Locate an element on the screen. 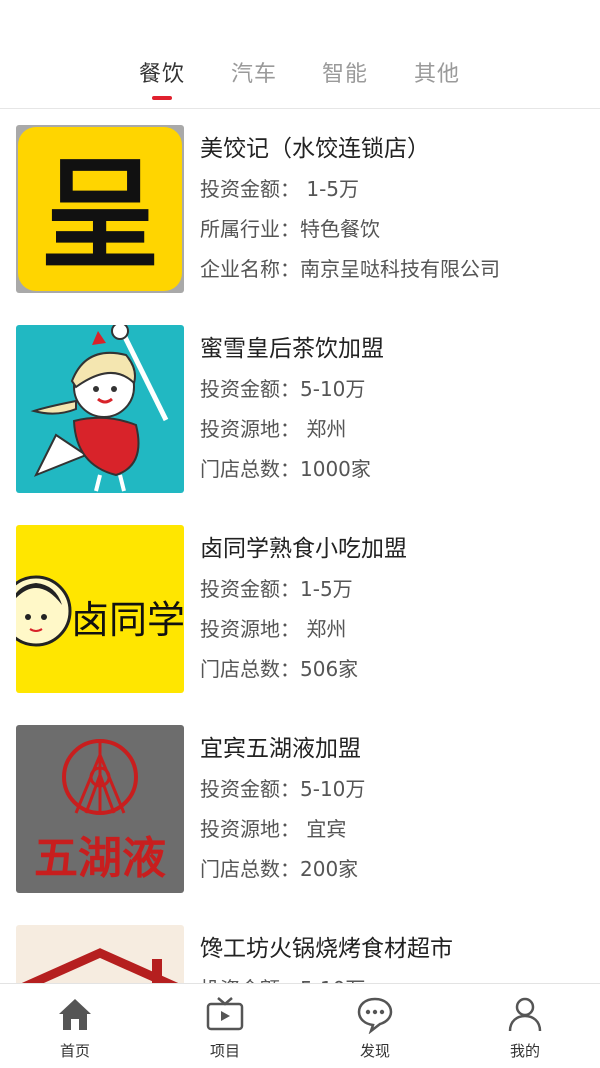  brand-logo-changongfang is located at coordinates (100, 954).